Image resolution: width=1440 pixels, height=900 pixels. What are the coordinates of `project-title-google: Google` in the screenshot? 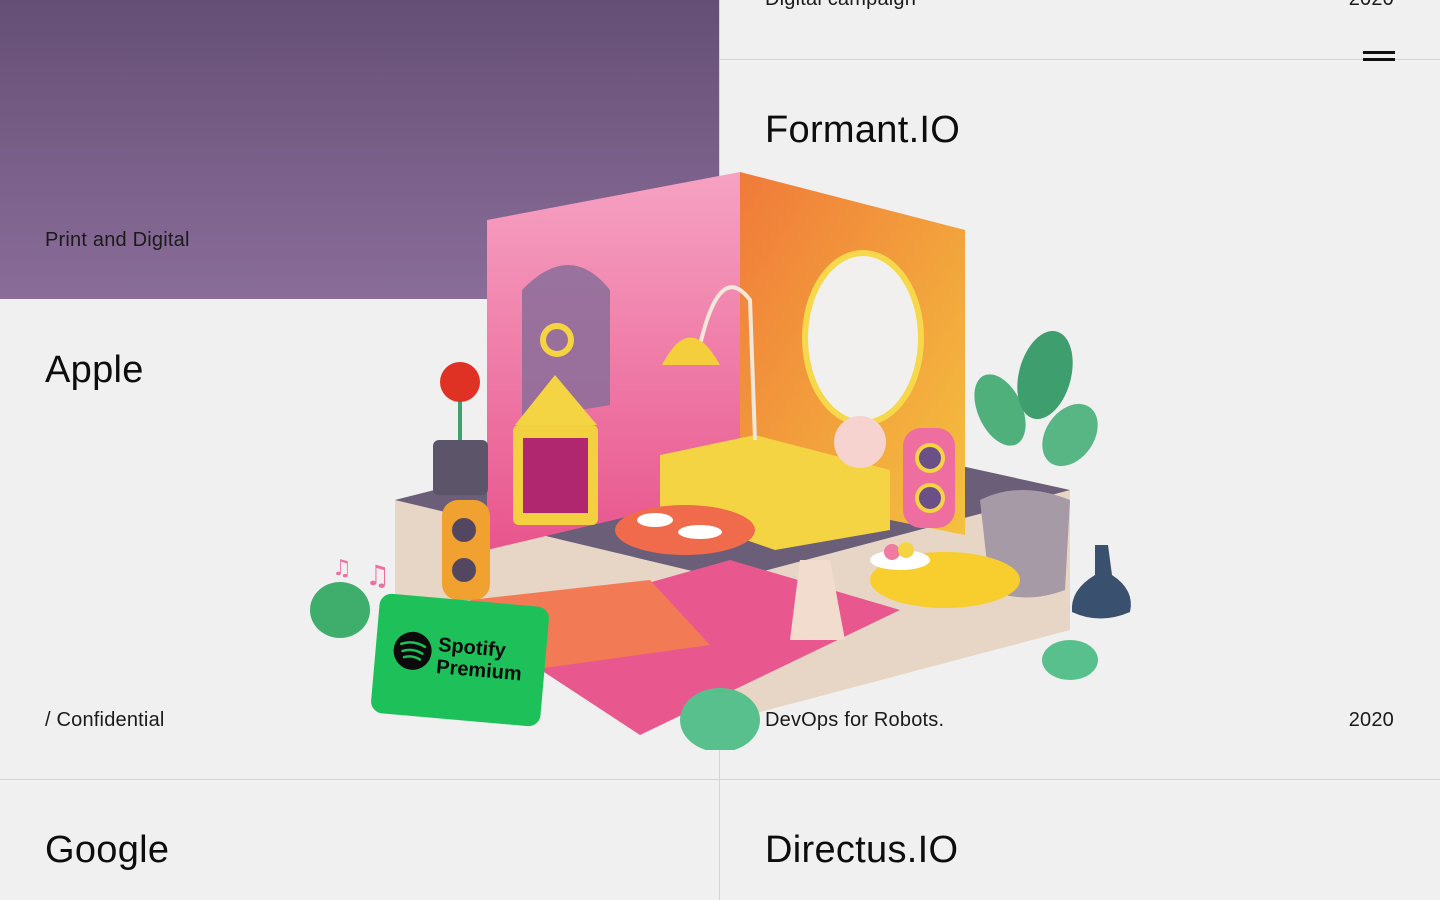 It's located at (107, 850).